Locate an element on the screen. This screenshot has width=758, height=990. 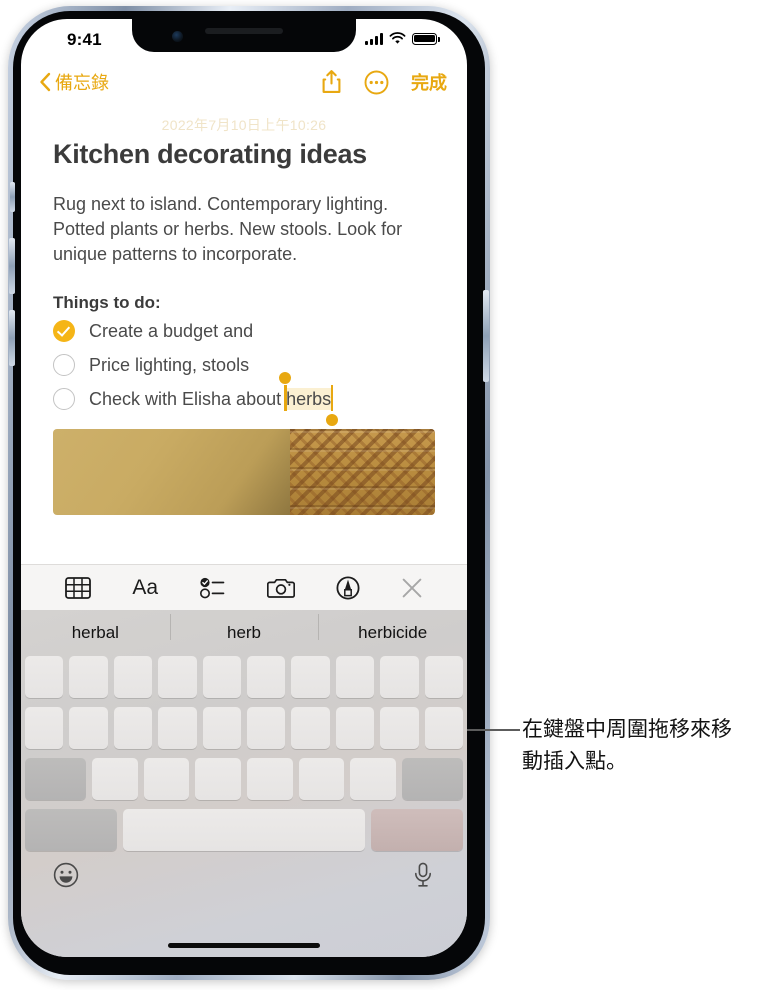
list-item: Check with Elisha about herbs is located at coordinates (244, 398).